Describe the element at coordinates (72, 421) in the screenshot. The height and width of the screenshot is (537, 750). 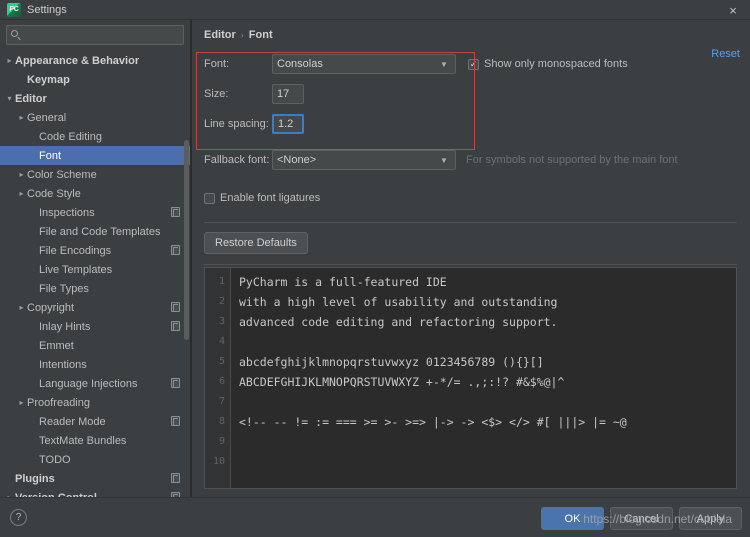
I see `sidebar-item-label: Reader Mode` at that location.